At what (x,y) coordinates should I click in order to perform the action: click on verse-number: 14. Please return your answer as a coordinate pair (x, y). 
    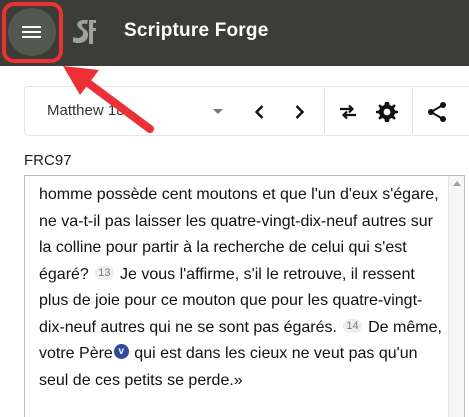
    Looking at the image, I should click on (352, 325).